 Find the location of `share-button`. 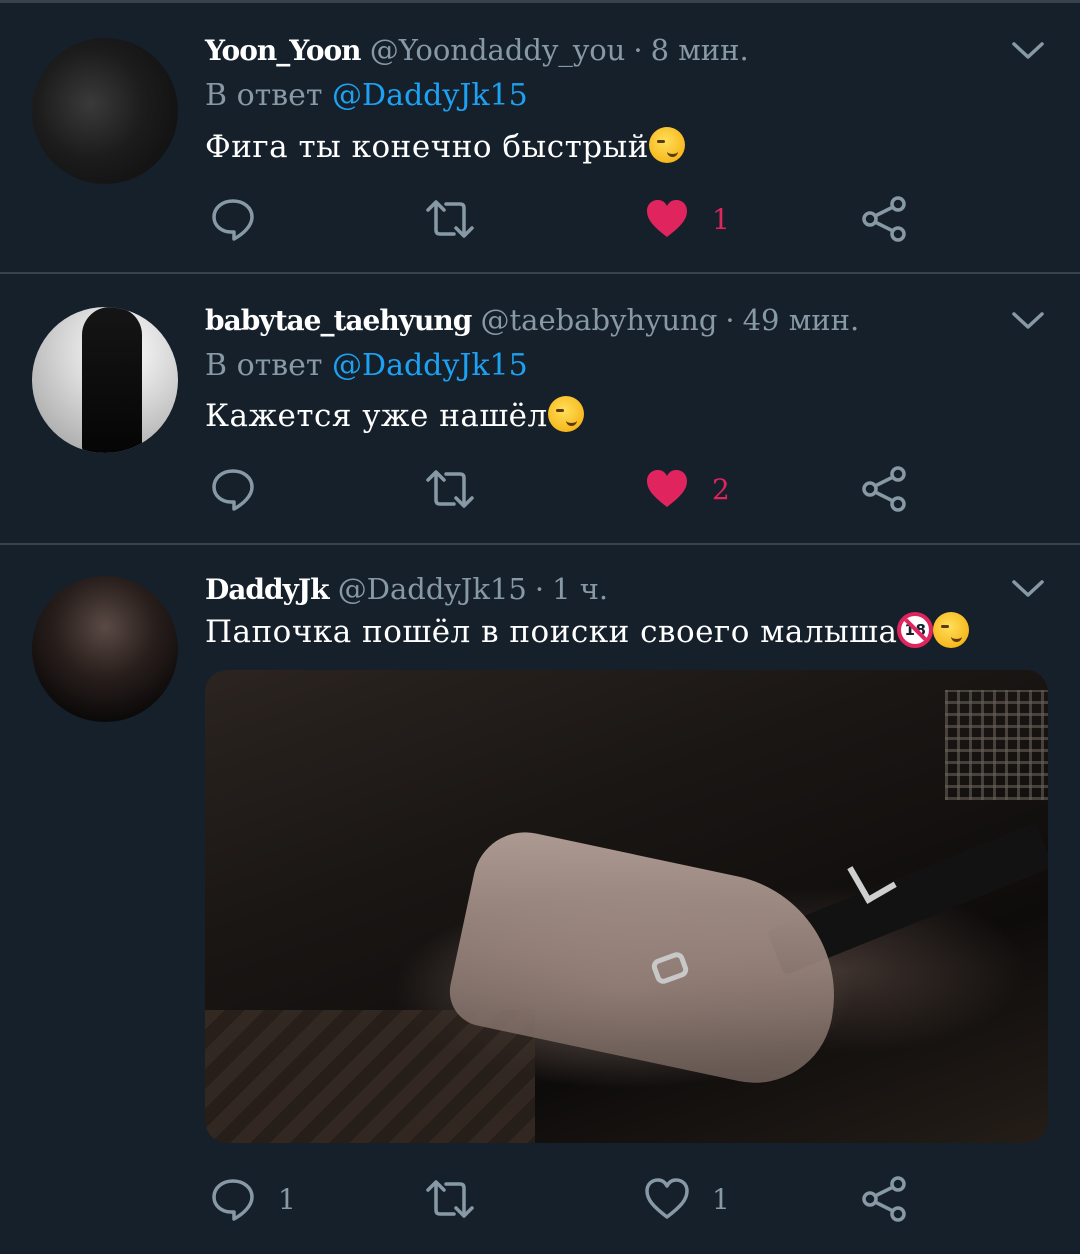

share-button is located at coordinates (884, 1199).